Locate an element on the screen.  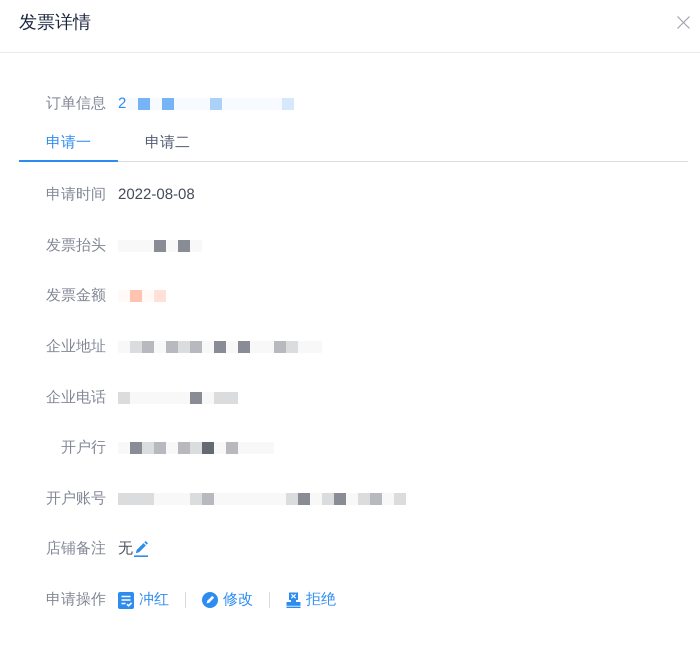
order-number: 2 is located at coordinates (122, 104).